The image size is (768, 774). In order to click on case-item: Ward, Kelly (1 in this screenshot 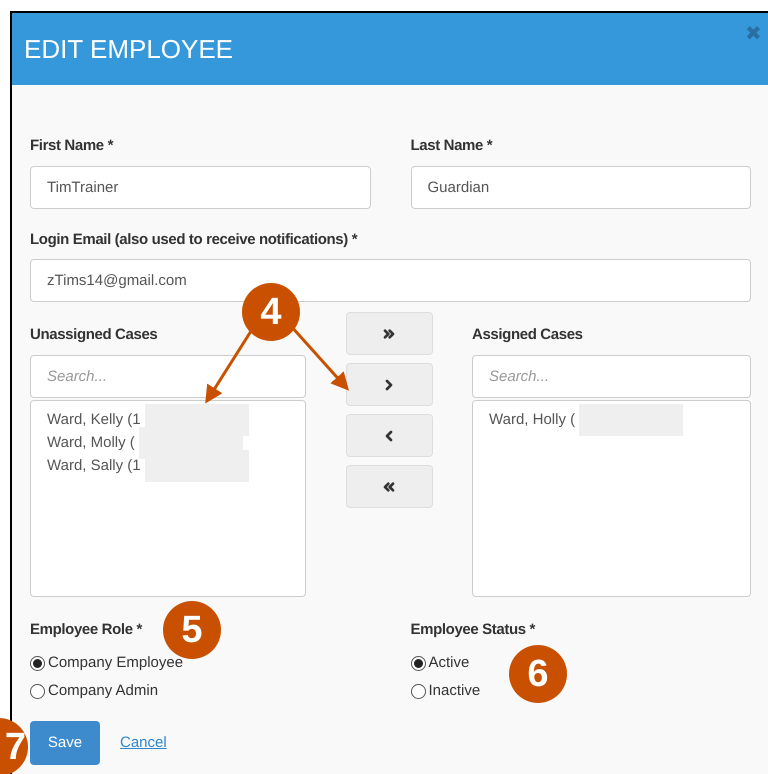, I will do `click(94, 420)`.